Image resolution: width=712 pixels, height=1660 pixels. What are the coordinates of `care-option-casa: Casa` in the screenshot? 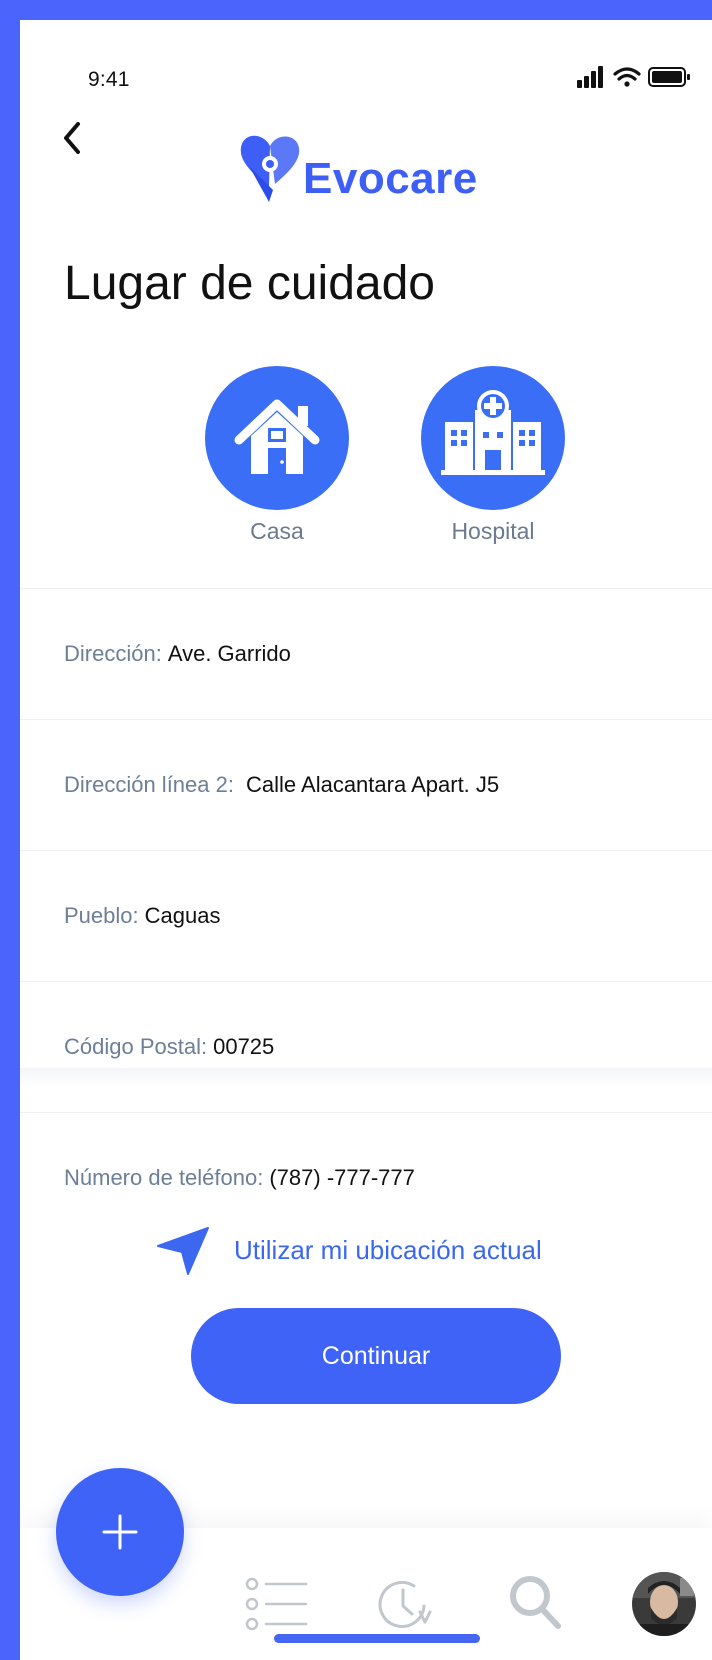 It's located at (273, 461).